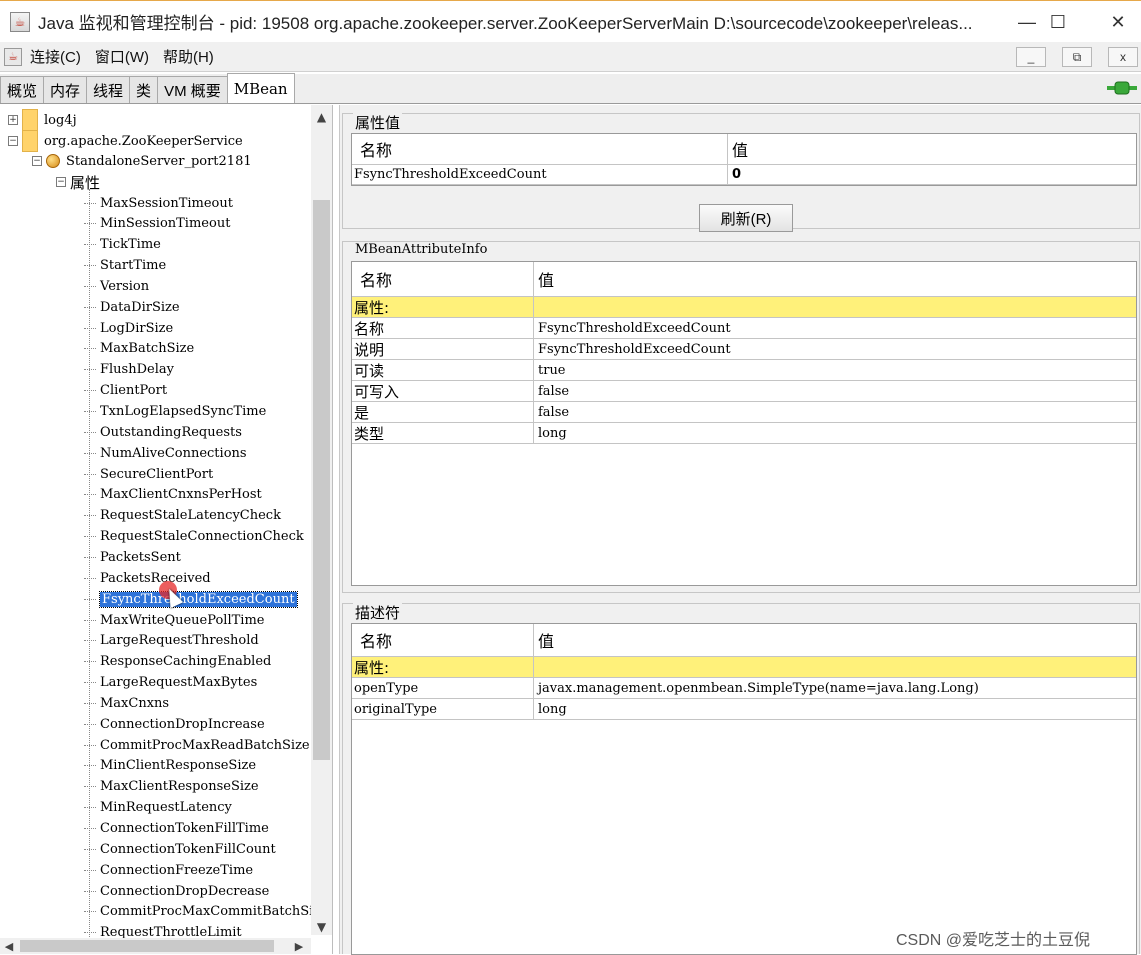 The width and height of the screenshot is (1141, 955). Describe the element at coordinates (202, 912) in the screenshot. I see `tree-attribute-item: CommitProcMaxCommitBatchSiz` at that location.